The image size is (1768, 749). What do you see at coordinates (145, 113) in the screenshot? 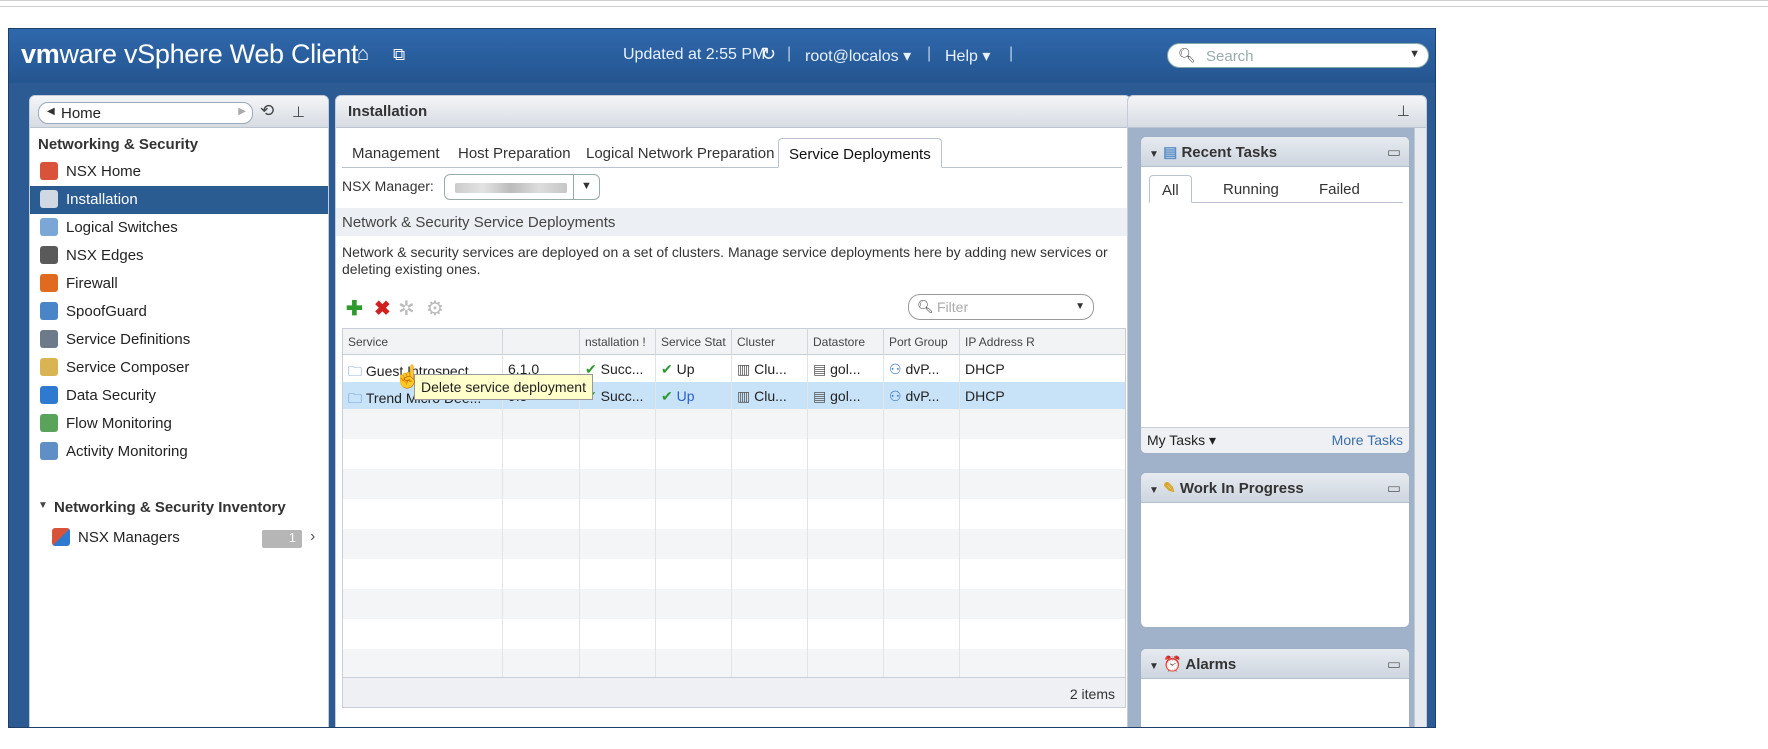
I see `home-button: ◀ Home ▶` at bounding box center [145, 113].